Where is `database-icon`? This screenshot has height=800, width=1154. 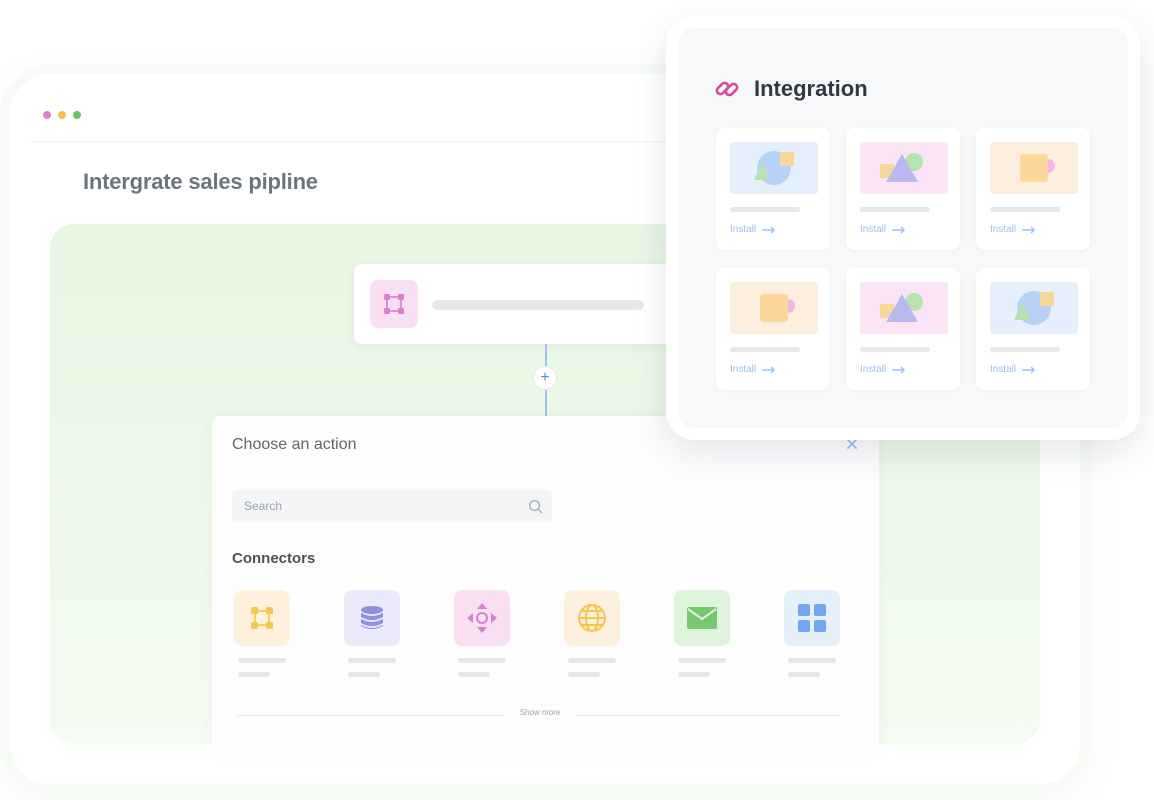 database-icon is located at coordinates (372, 618).